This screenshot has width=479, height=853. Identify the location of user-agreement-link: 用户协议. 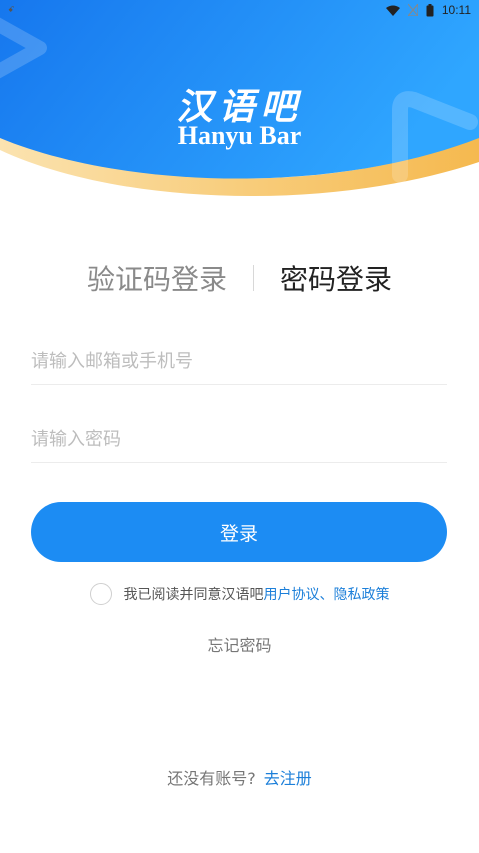
(292, 594).